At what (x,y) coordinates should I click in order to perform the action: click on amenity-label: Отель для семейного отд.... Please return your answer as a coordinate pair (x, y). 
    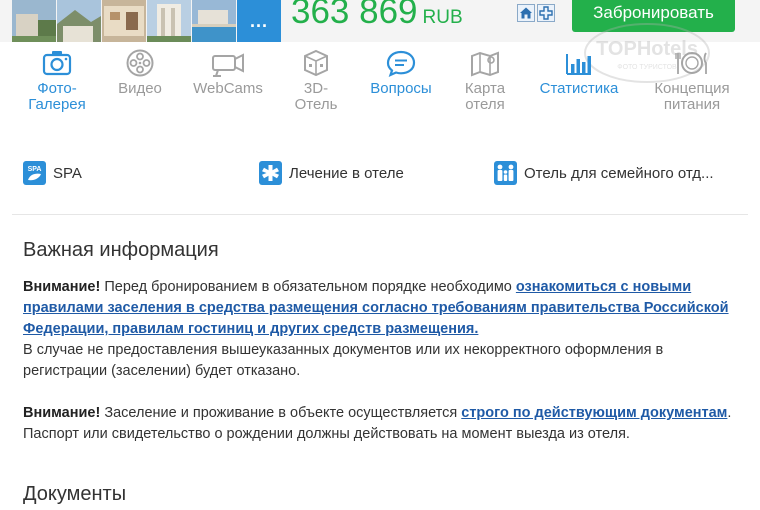
    Looking at the image, I should click on (619, 173).